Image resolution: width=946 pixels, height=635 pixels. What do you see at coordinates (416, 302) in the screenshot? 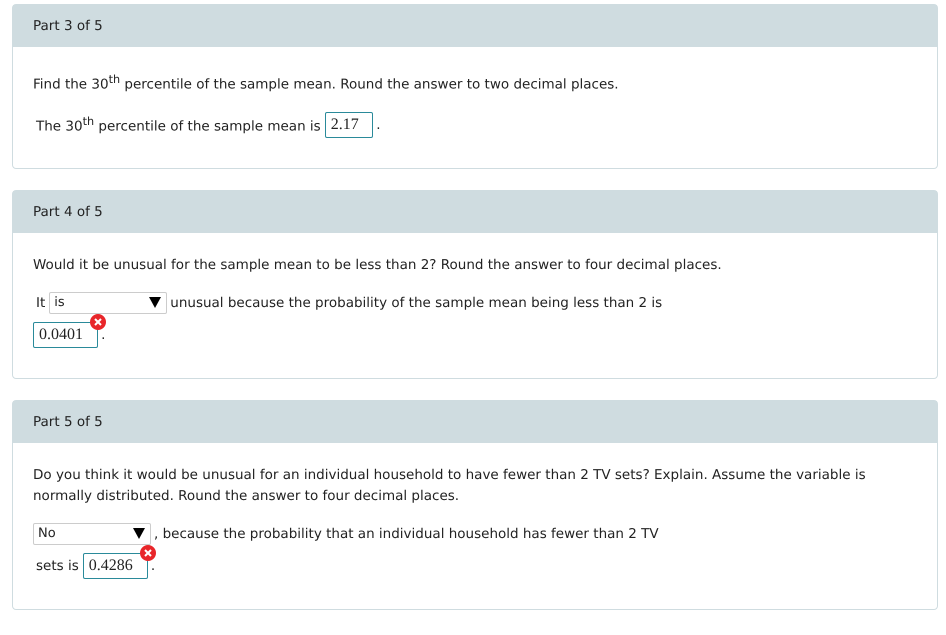
I see `answer-text: unusual because the probability of the sample mean being less than 2 is` at bounding box center [416, 302].